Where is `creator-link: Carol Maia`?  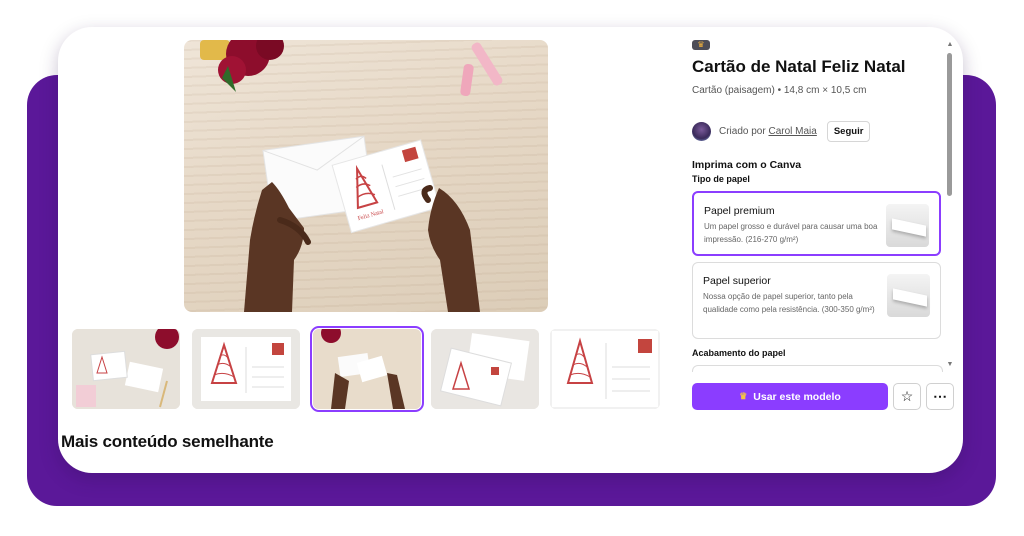
creator-link: Carol Maia is located at coordinates (792, 131).